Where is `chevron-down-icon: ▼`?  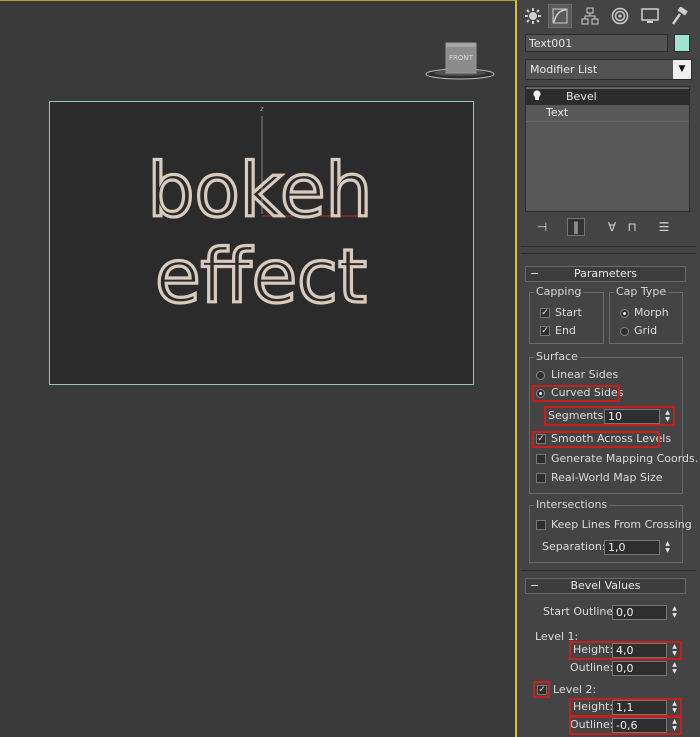
chevron-down-icon: ▼ is located at coordinates (682, 69).